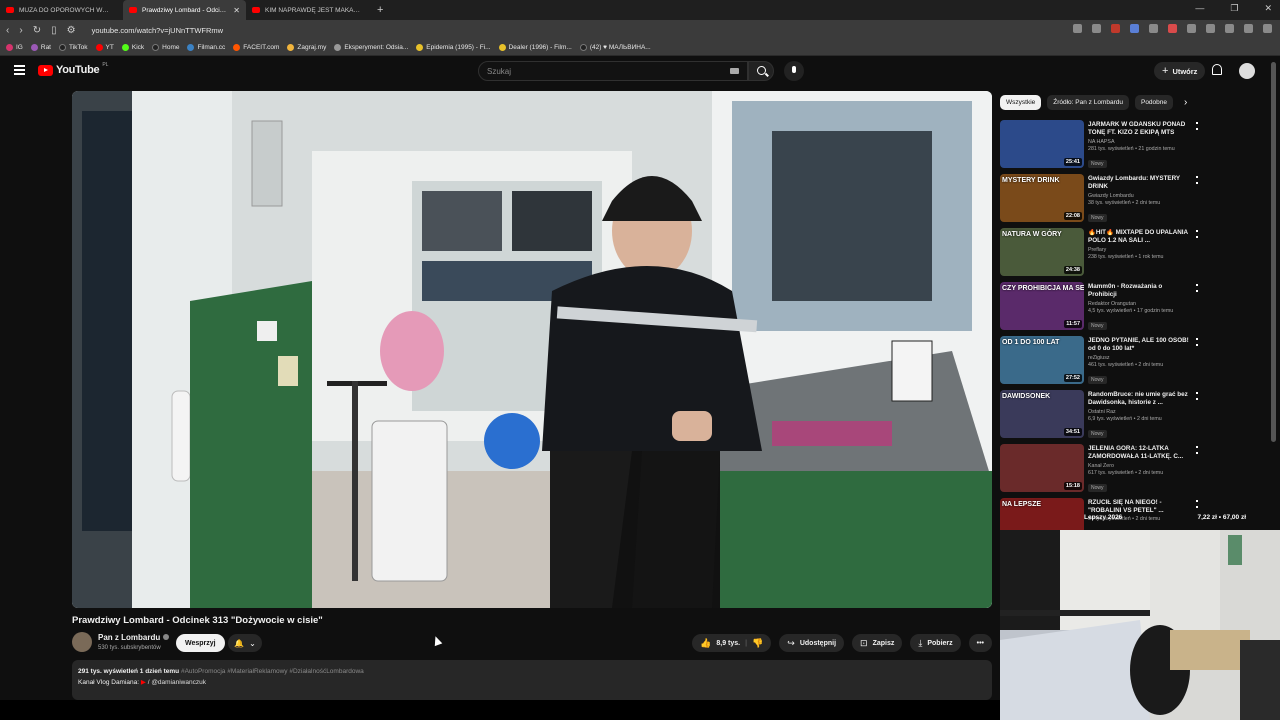 The width and height of the screenshot is (1280, 720). What do you see at coordinates (812, 643) in the screenshot?
I see `share-button: ↪ Udostępnij` at bounding box center [812, 643].